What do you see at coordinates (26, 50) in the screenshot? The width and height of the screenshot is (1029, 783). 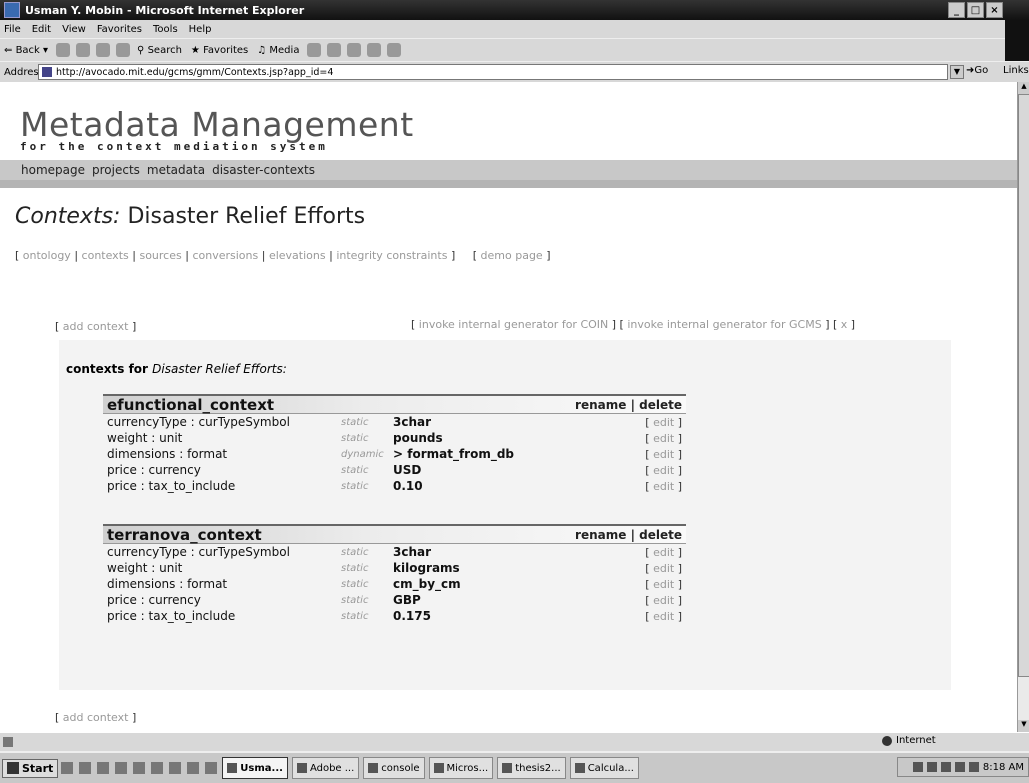 I see `back-button: ⇐ Back ▾` at bounding box center [26, 50].